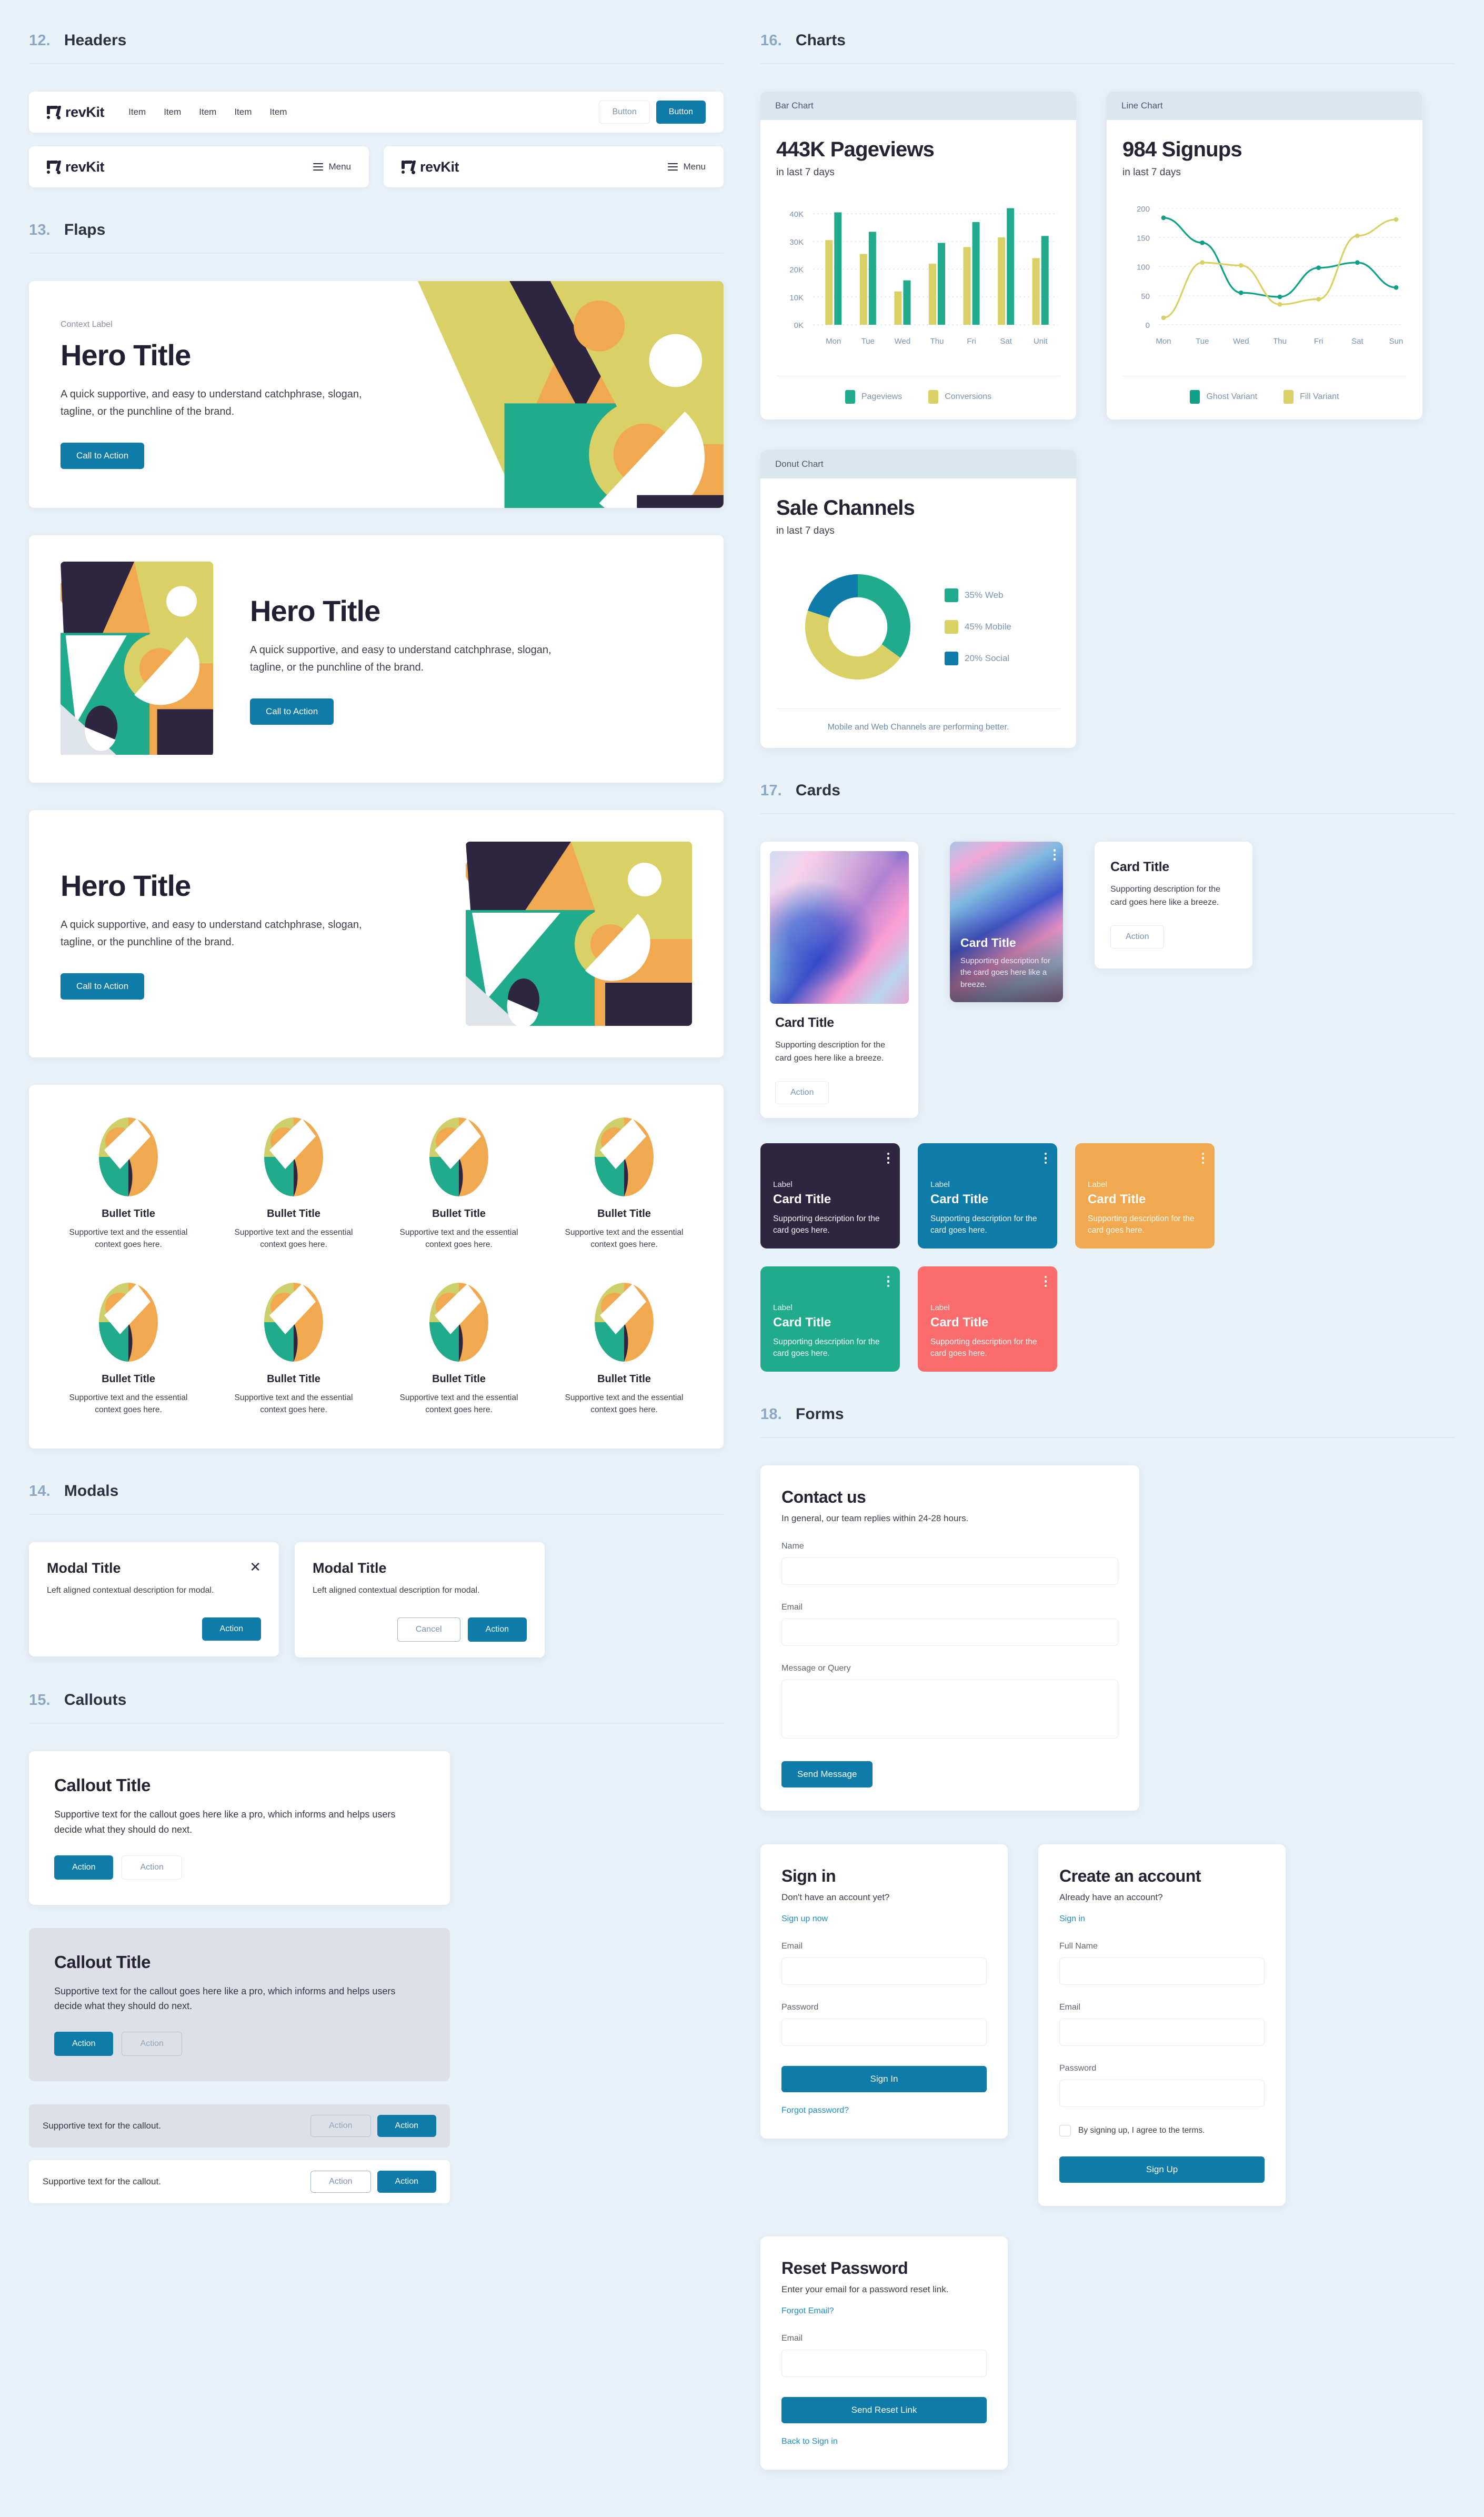  What do you see at coordinates (1162, 1971) in the screenshot?
I see `fullname-input` at bounding box center [1162, 1971].